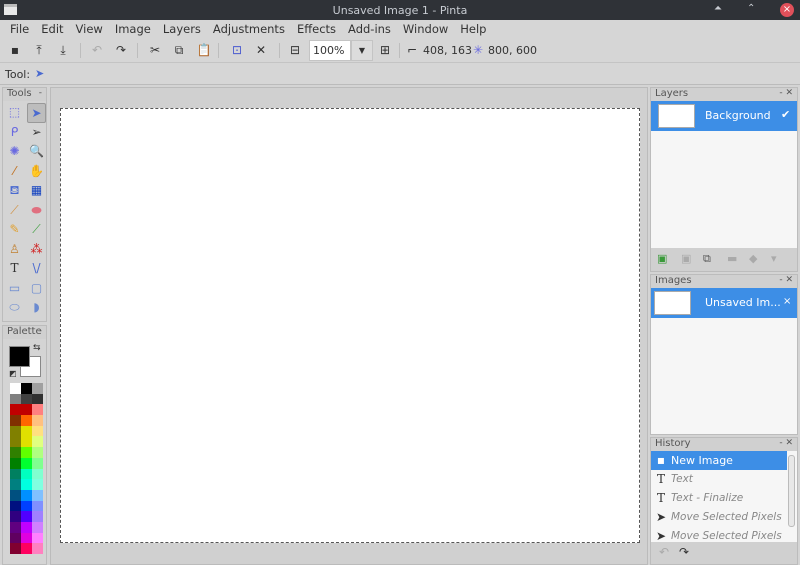  I want to click on rectangle-select-icon: ⬚, so click(14, 113).